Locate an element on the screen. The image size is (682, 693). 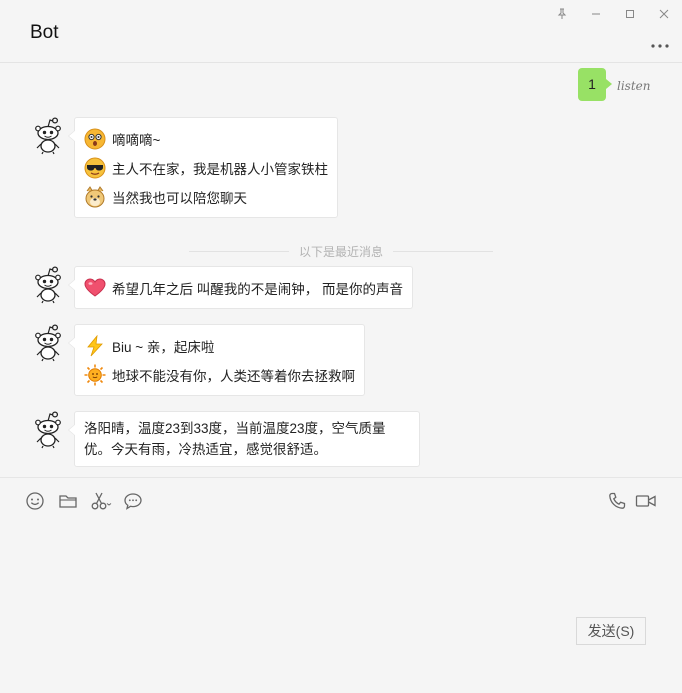
recent-messages-divider: 以下是最近消息 is located at coordinates (341, 251).